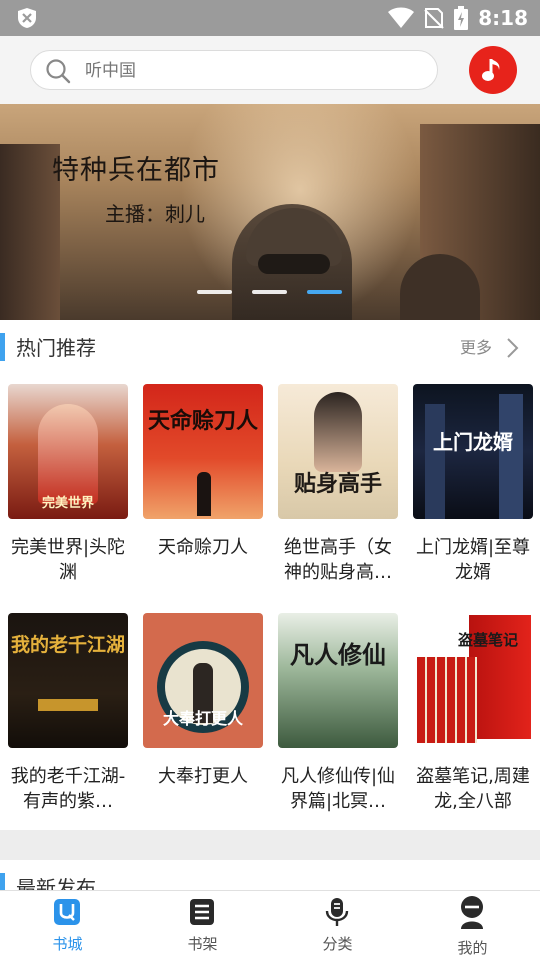 This screenshot has width=540, height=961. What do you see at coordinates (513, 348) in the screenshot?
I see `chevron-right-icon` at bounding box center [513, 348].